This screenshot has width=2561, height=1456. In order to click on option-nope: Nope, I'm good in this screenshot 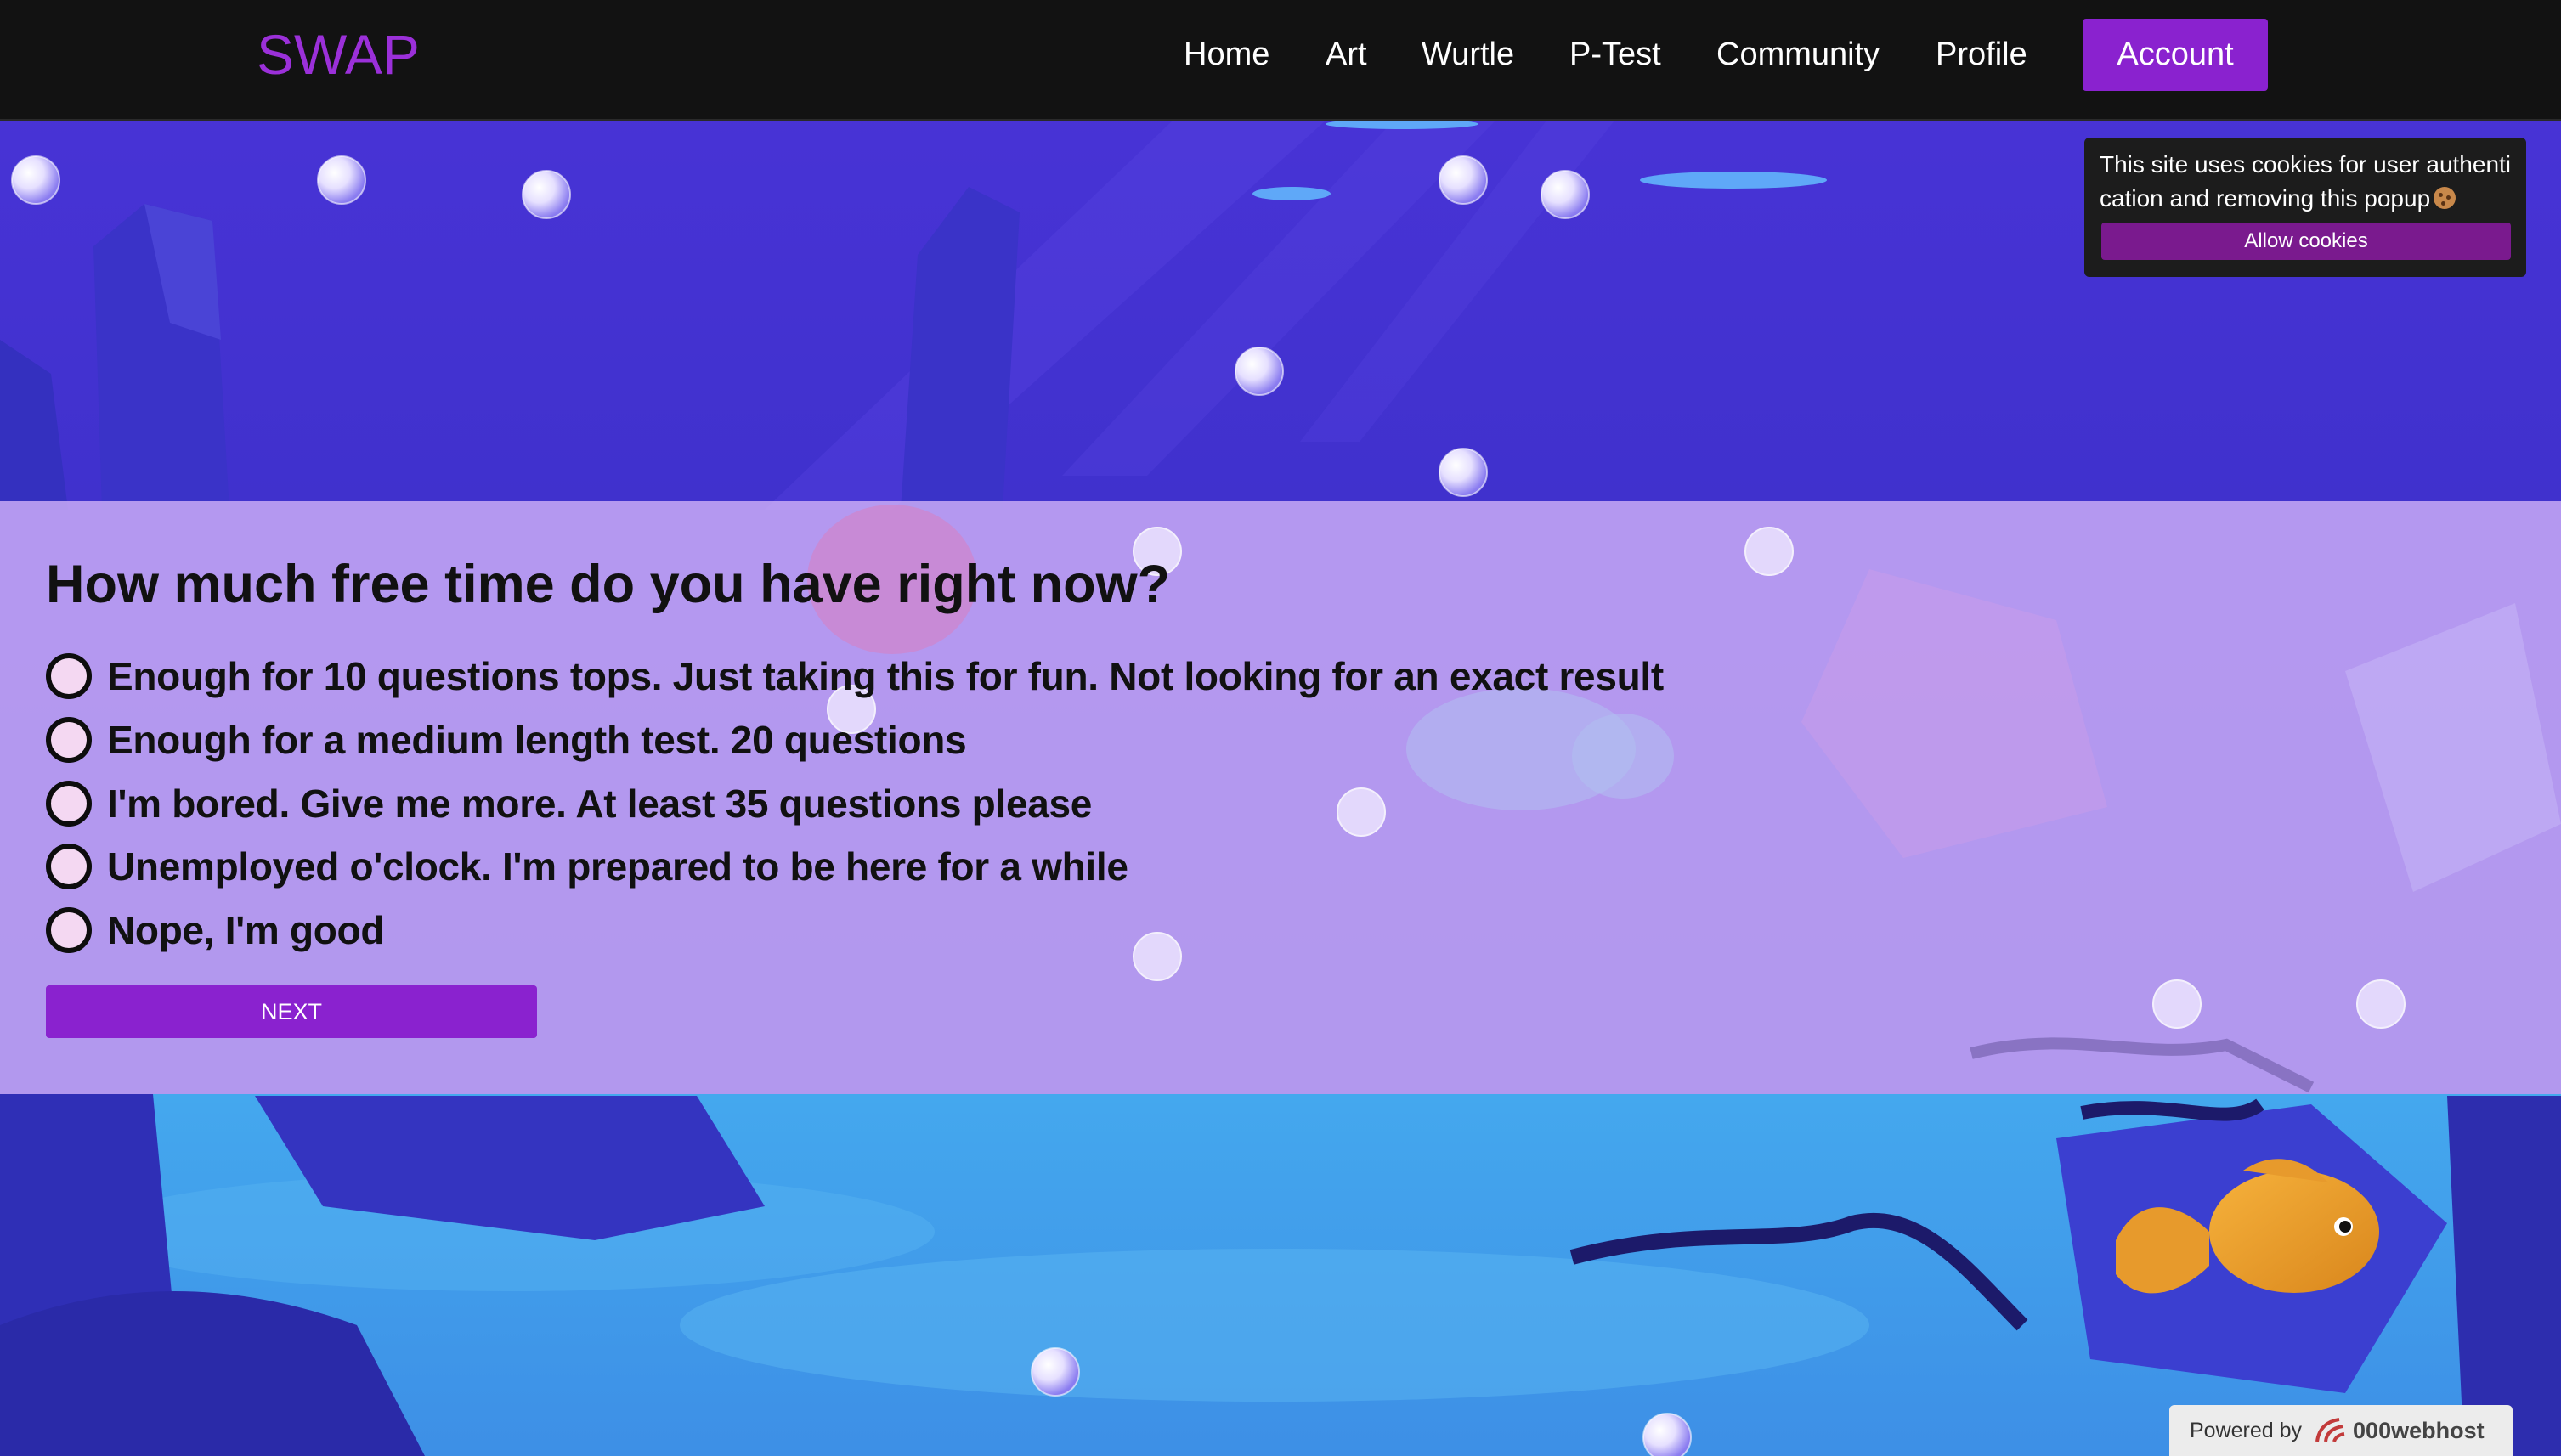, I will do `click(215, 930)`.